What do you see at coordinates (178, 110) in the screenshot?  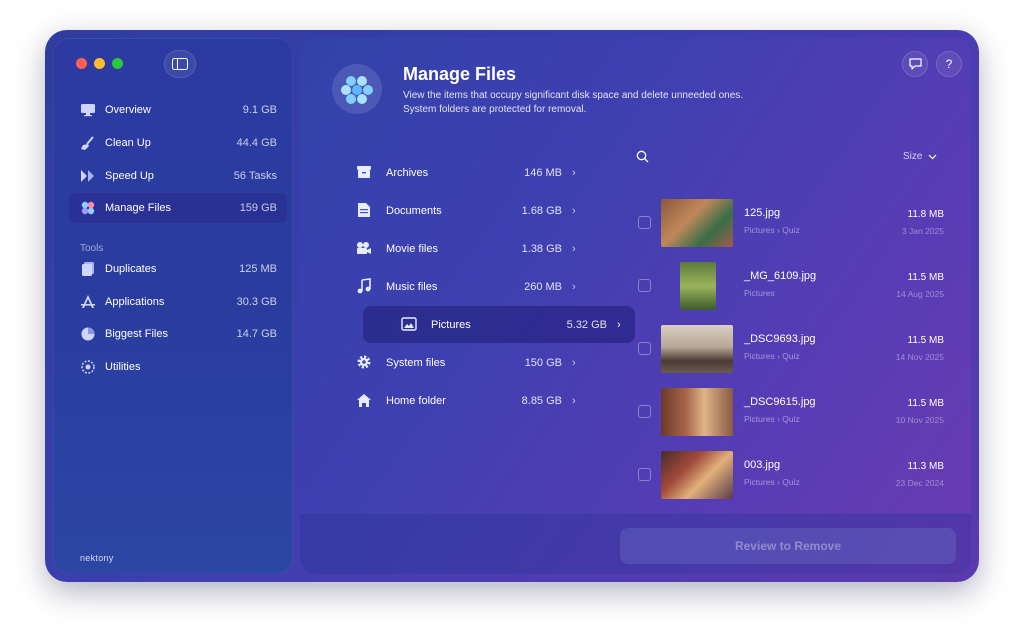 I see `sidebar-item-overview: Overview 9.1 GB` at bounding box center [178, 110].